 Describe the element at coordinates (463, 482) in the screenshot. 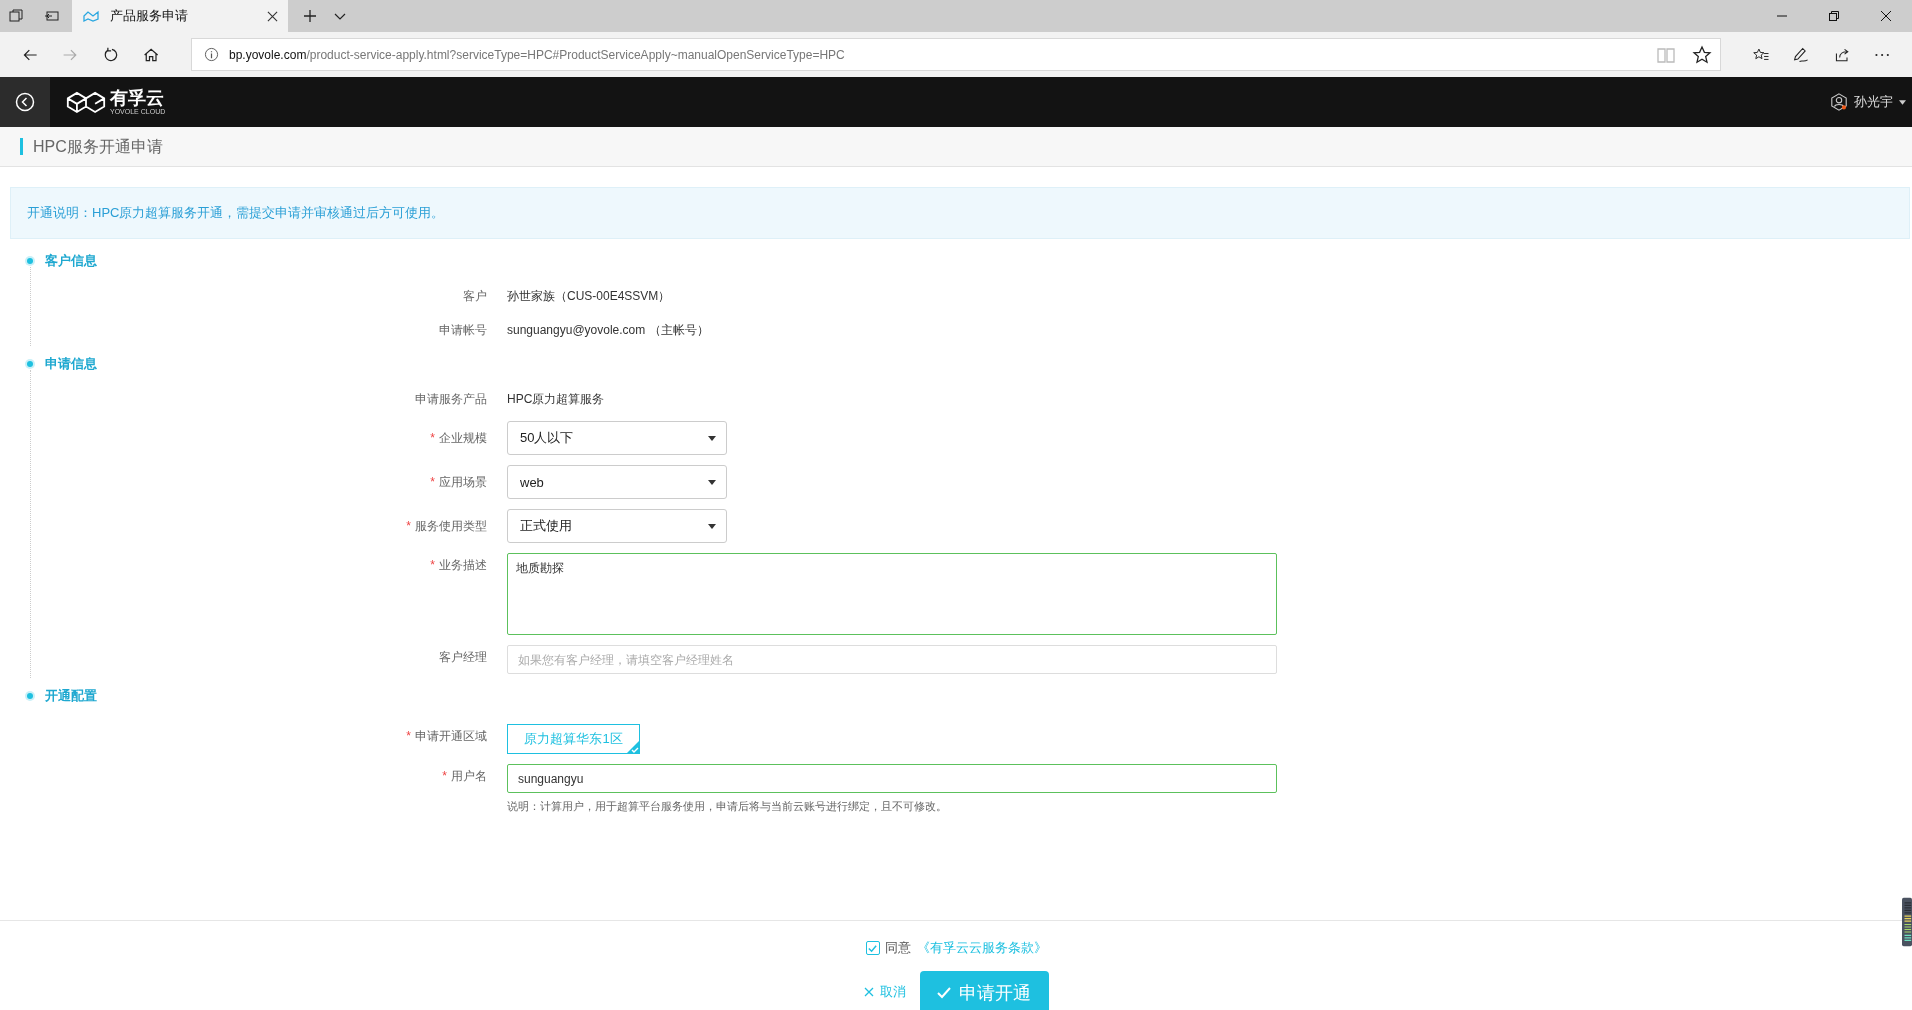

I see `field-label: 应用场景` at that location.